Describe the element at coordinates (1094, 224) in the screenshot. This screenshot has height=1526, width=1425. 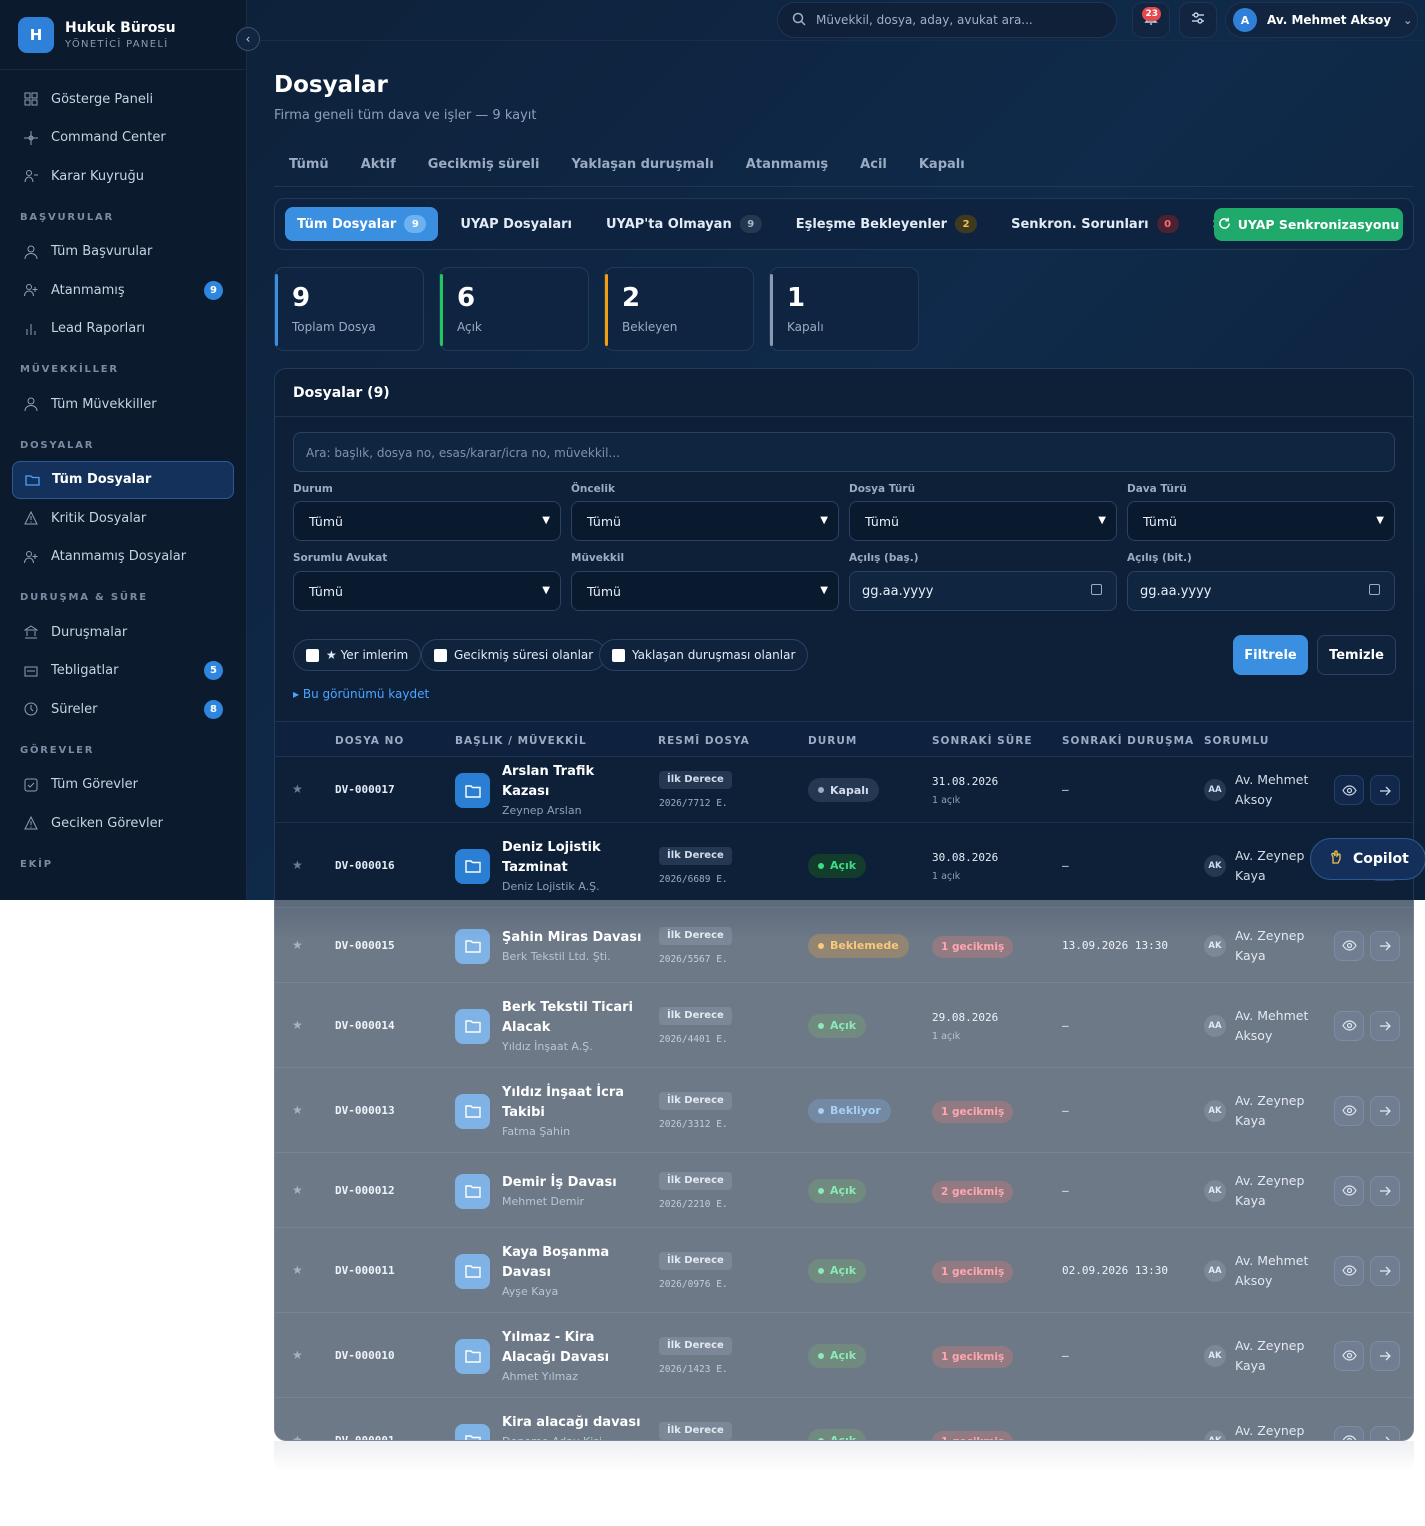
I see `uyap-tab-4: Senkron. Sorunları 0` at that location.